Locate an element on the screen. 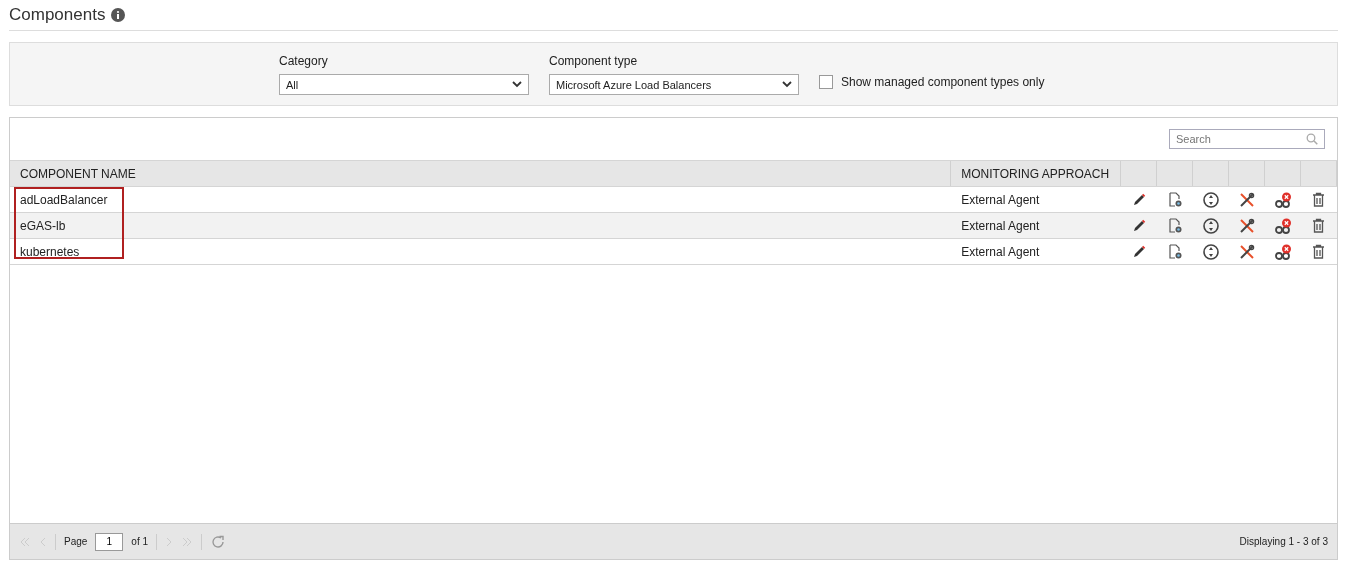 This screenshot has height=564, width=1350. info-icon is located at coordinates (118, 15).